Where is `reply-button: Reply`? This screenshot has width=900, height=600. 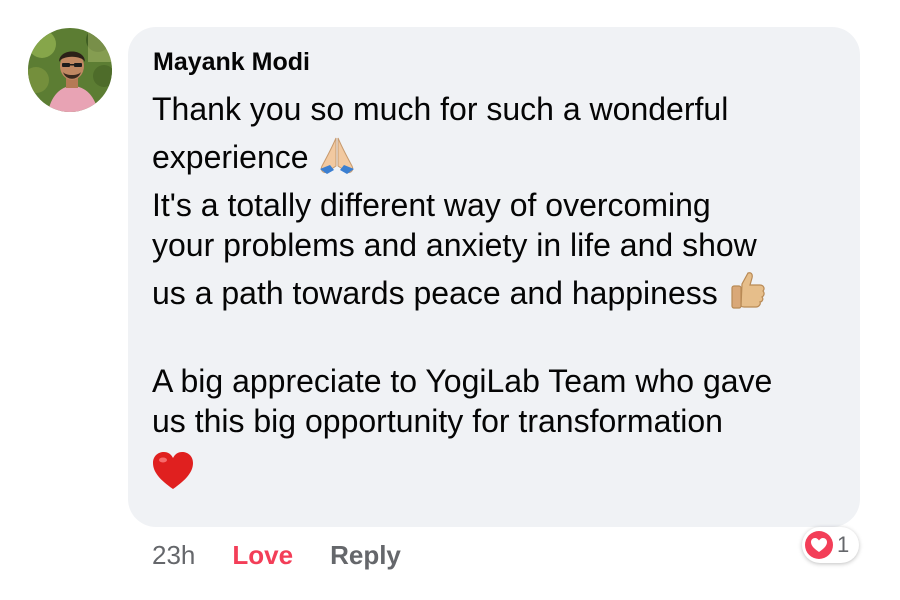 reply-button: Reply is located at coordinates (365, 555).